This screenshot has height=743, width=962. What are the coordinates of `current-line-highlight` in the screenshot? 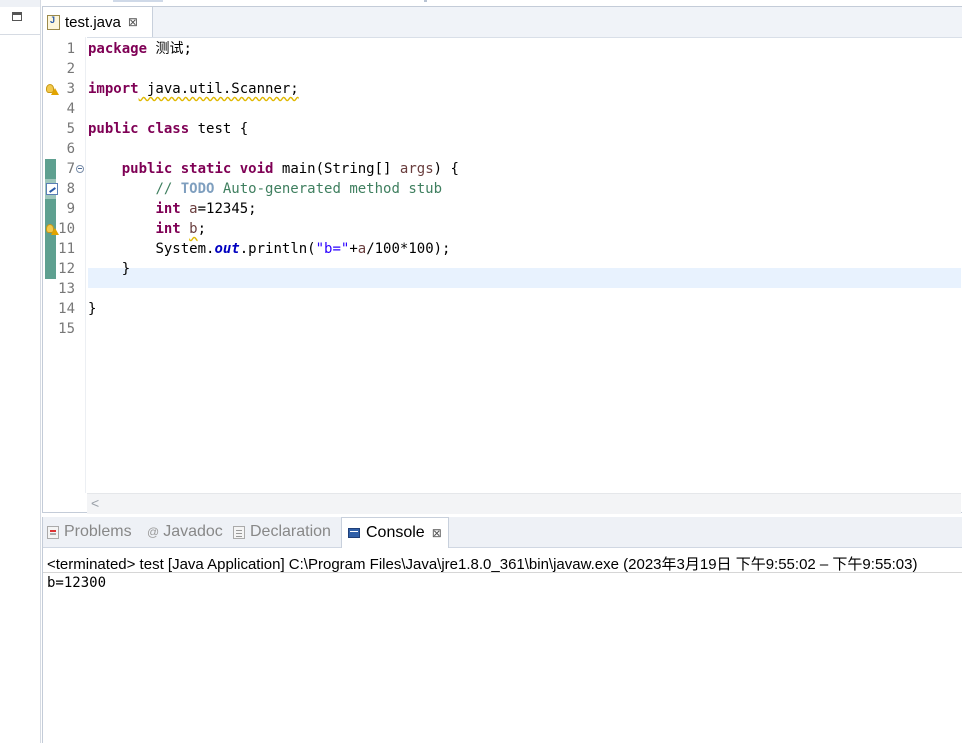 It's located at (524, 278).